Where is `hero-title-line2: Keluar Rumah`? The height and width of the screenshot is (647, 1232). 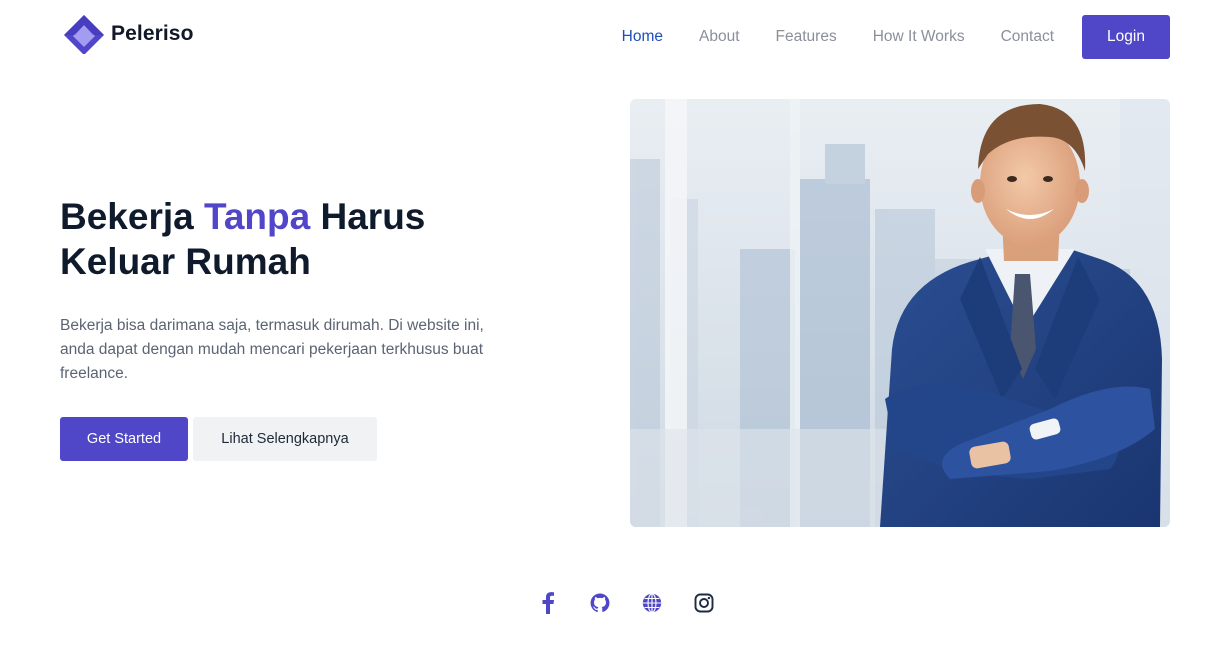
hero-title-line2: Keluar Rumah is located at coordinates (185, 261).